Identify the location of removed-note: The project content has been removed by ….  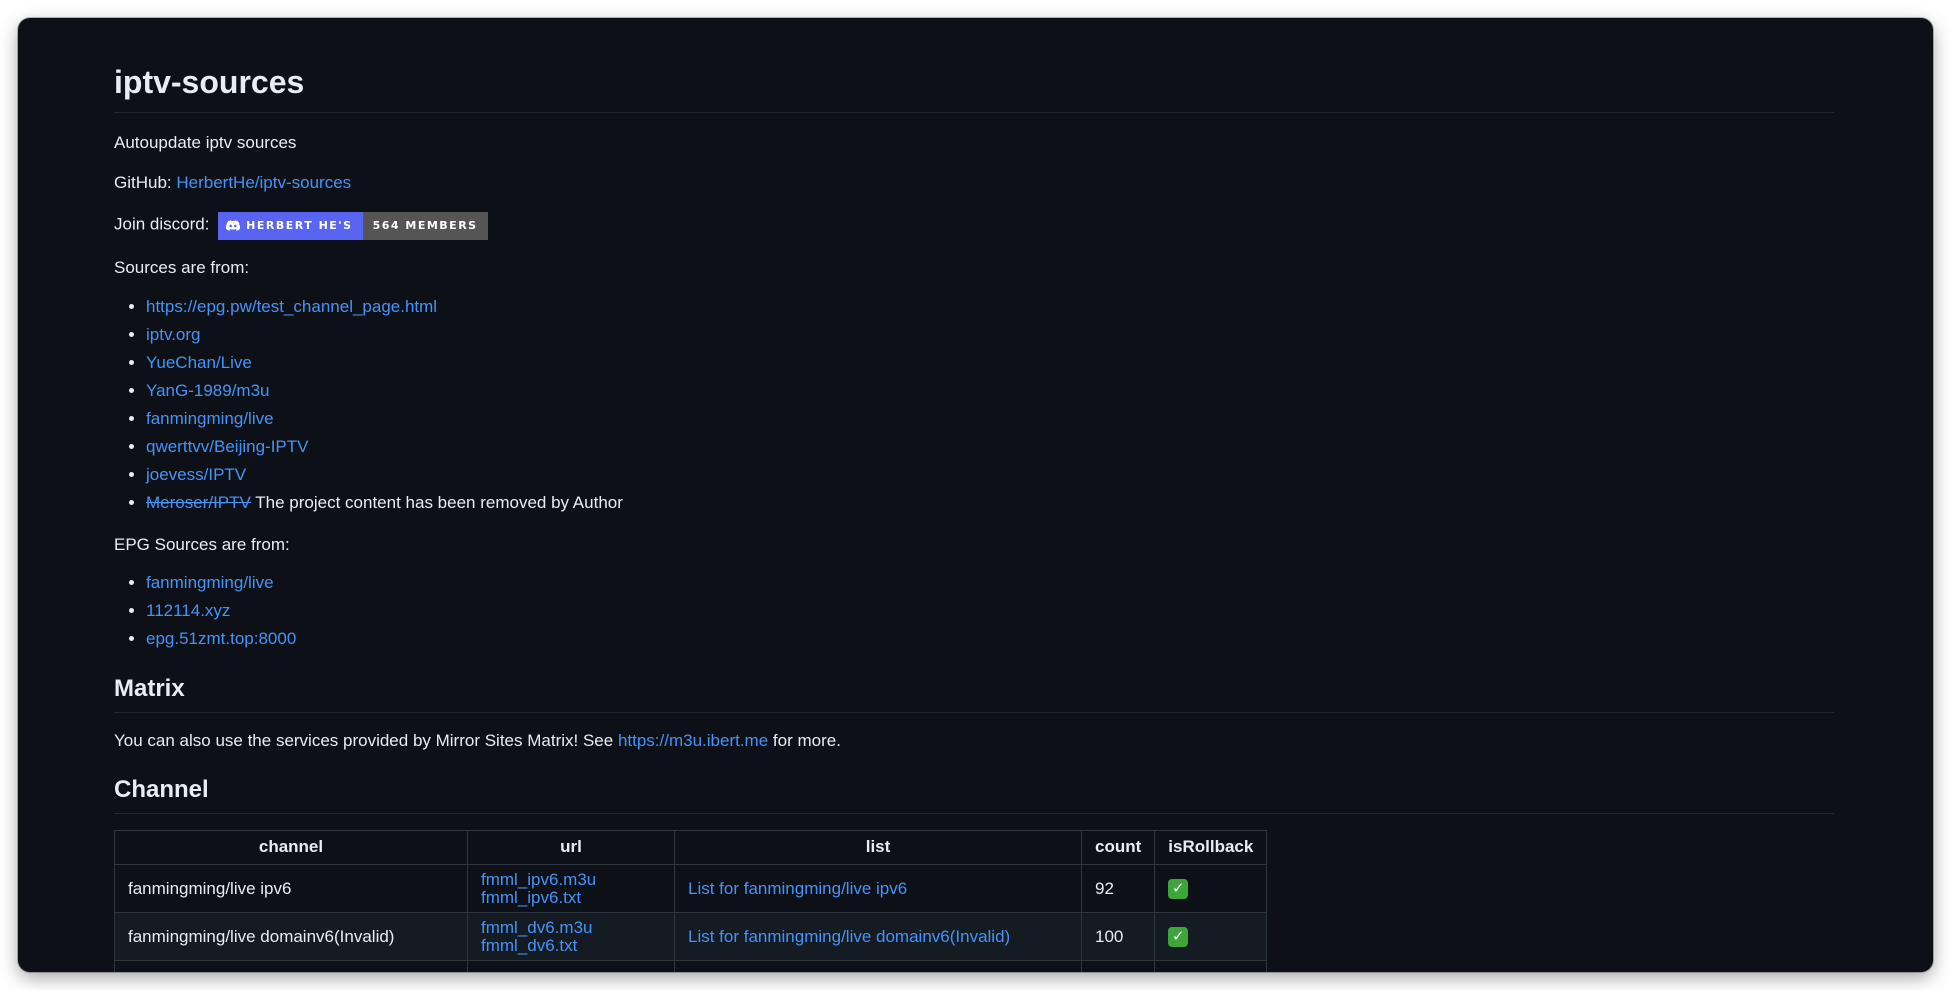
(439, 502).